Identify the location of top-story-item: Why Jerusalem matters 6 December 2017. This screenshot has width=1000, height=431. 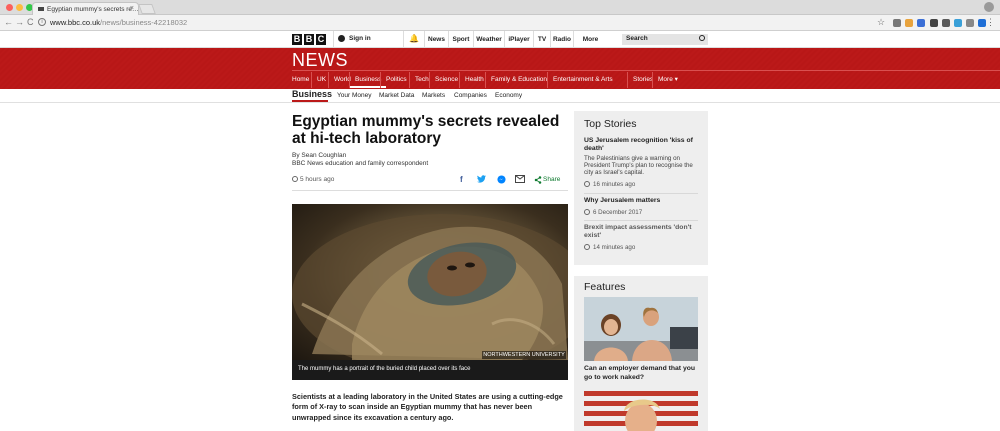
(641, 207).